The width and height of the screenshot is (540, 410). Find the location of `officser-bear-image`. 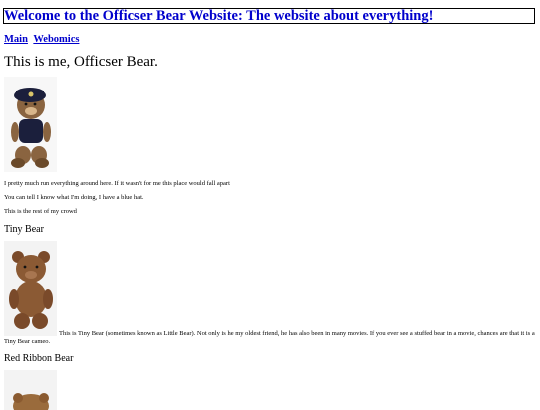

officser-bear-image is located at coordinates (30, 124).